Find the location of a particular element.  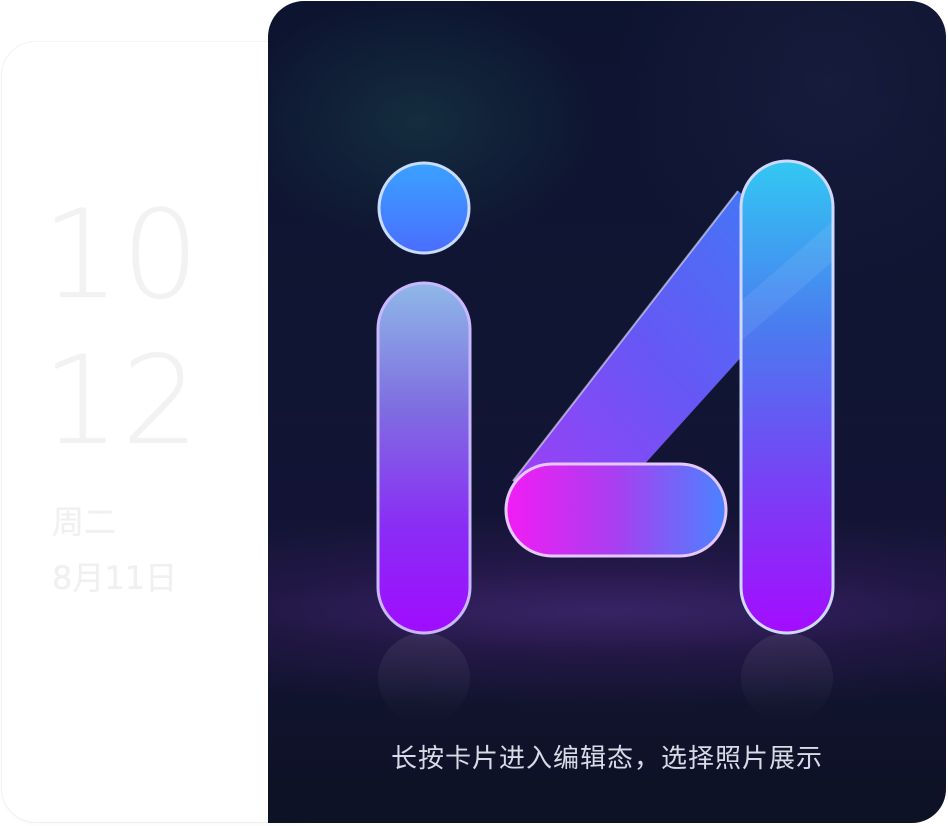

four-reflection is located at coordinates (787, 678).